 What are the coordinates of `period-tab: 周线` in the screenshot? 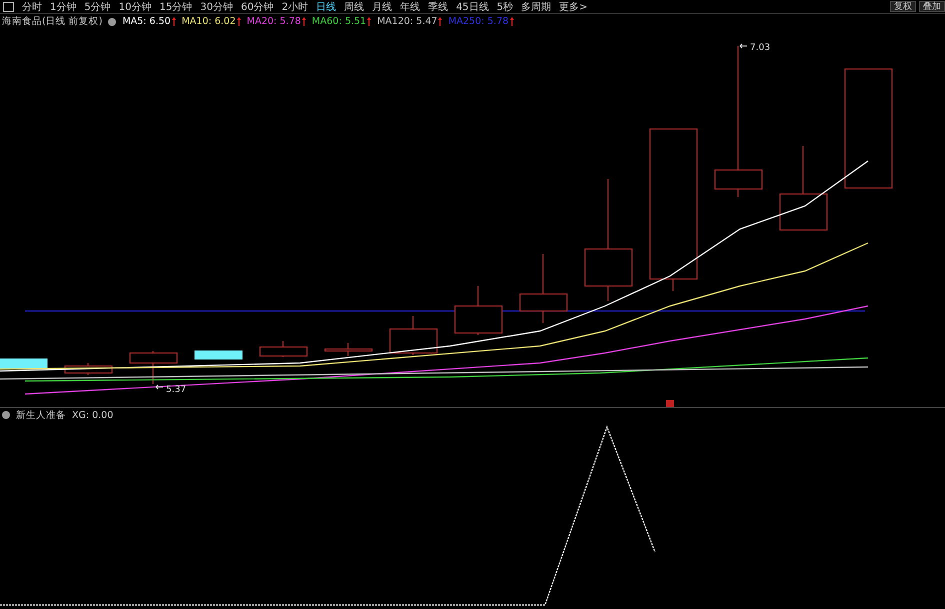 It's located at (354, 7).